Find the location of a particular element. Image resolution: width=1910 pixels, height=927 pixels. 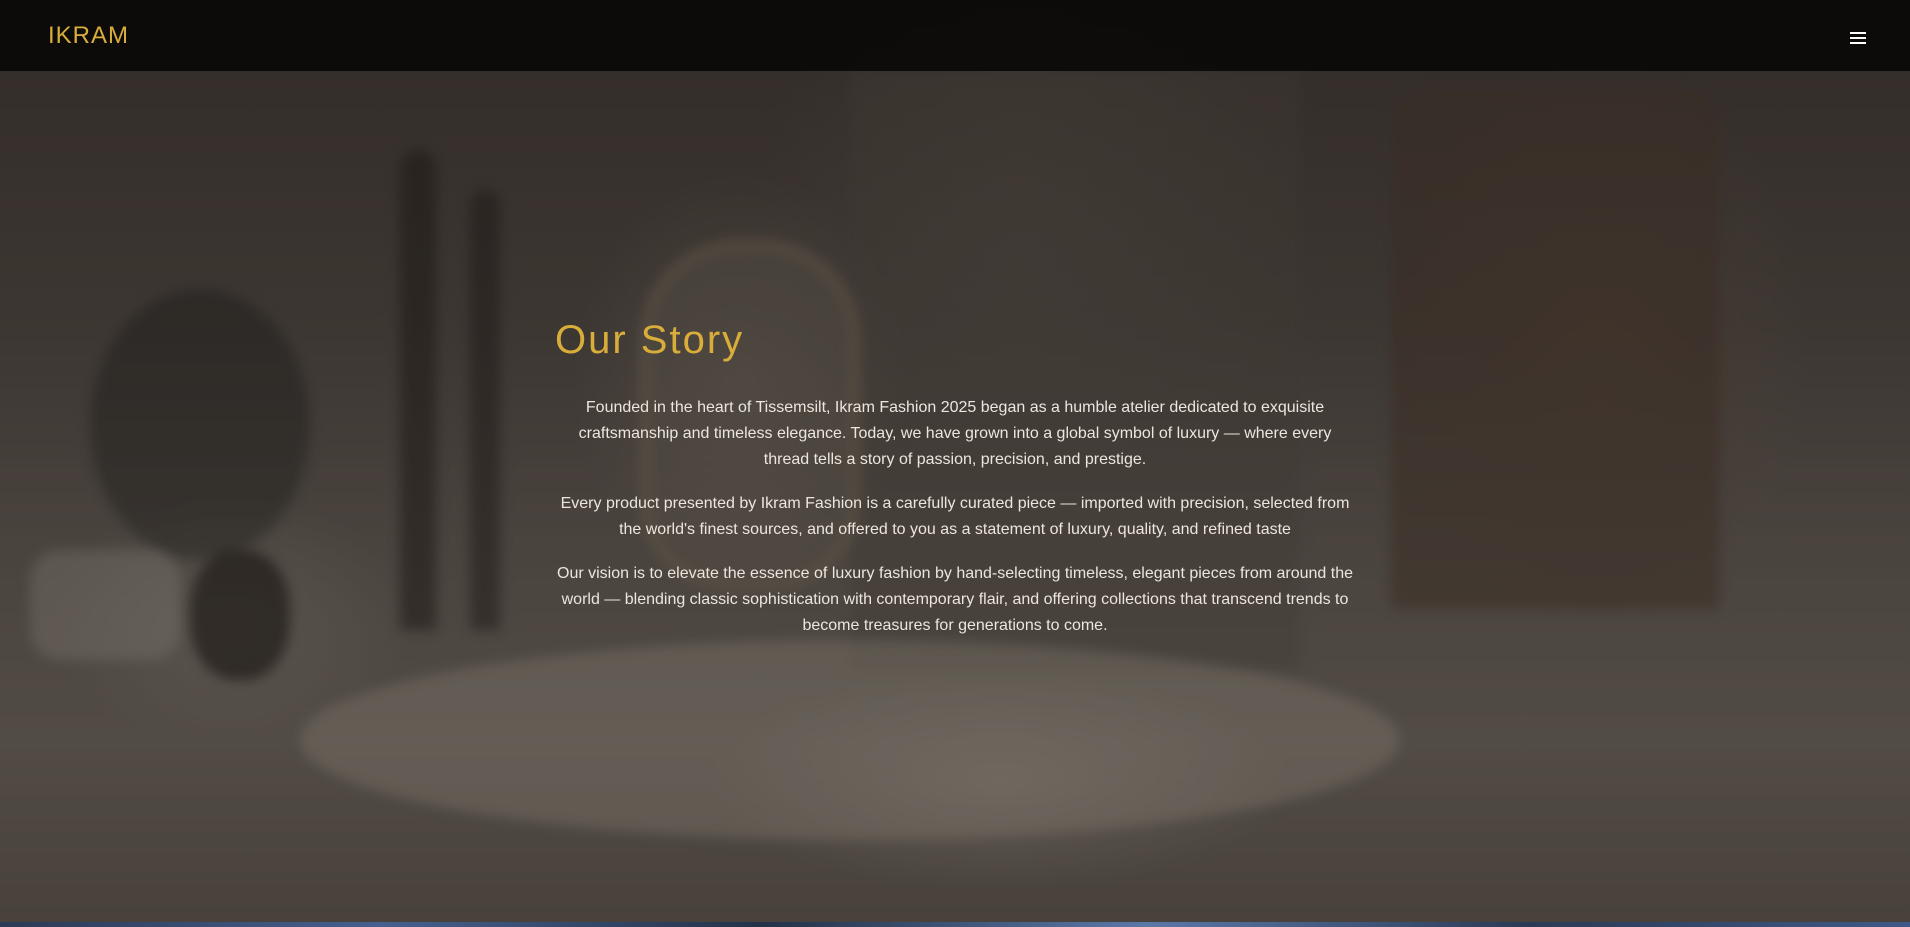

hamburger-menu-icon is located at coordinates (1861, 38).